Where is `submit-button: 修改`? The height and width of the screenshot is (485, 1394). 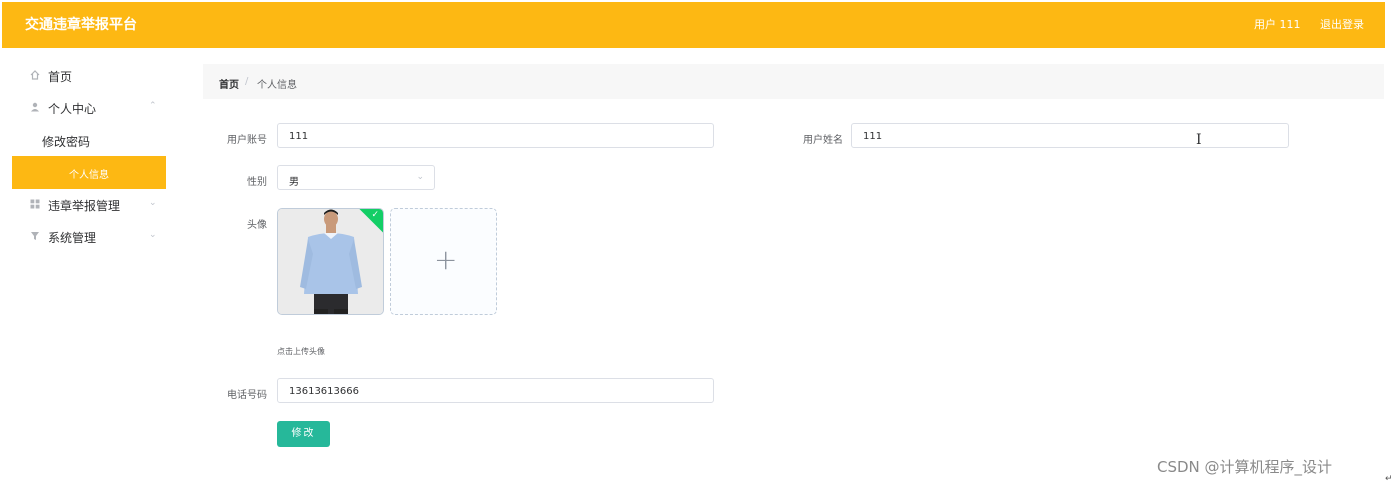 submit-button: 修改 is located at coordinates (303, 434).